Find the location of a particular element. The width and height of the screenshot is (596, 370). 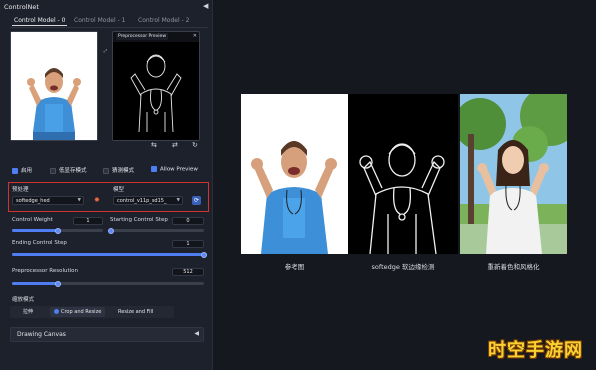

drawing-canvas-label: Drawing Canvas is located at coordinates (41, 334).